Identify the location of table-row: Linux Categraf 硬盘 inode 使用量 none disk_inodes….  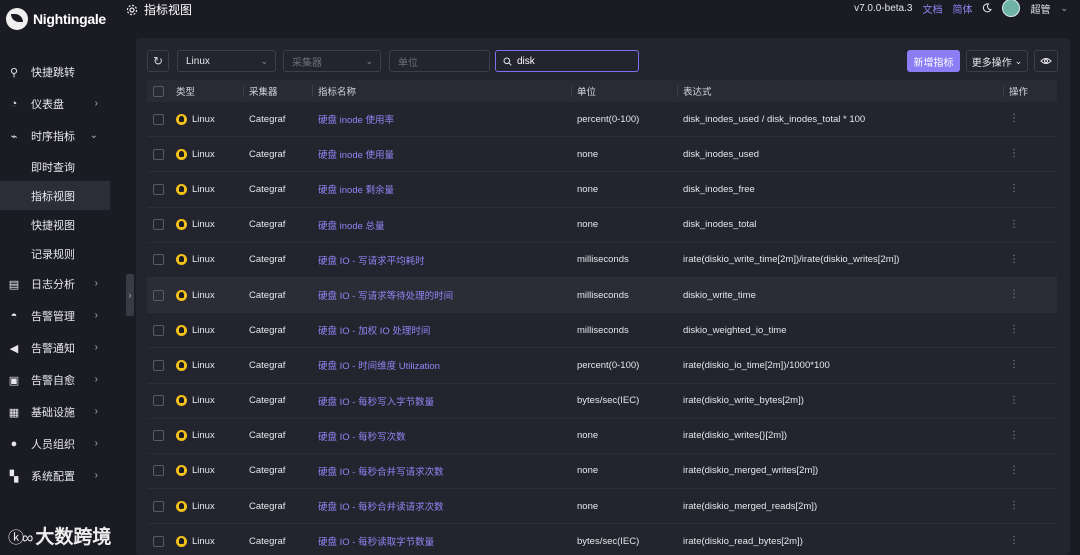
(602, 155).